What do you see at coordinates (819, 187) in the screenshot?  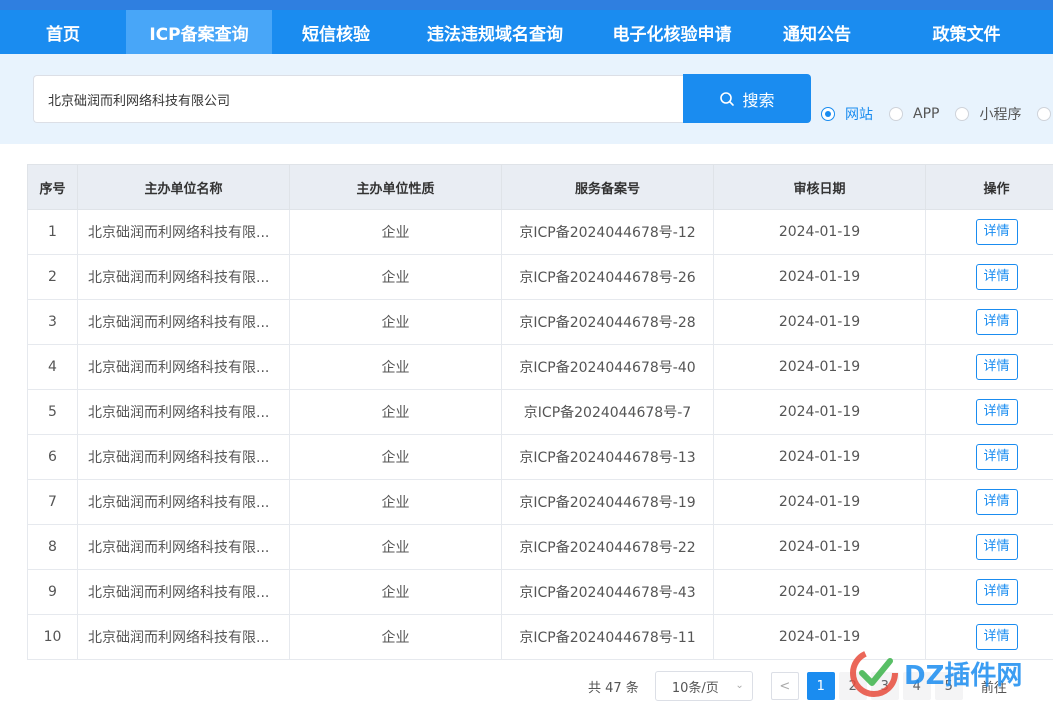 I see `column-header: 审核日期` at bounding box center [819, 187].